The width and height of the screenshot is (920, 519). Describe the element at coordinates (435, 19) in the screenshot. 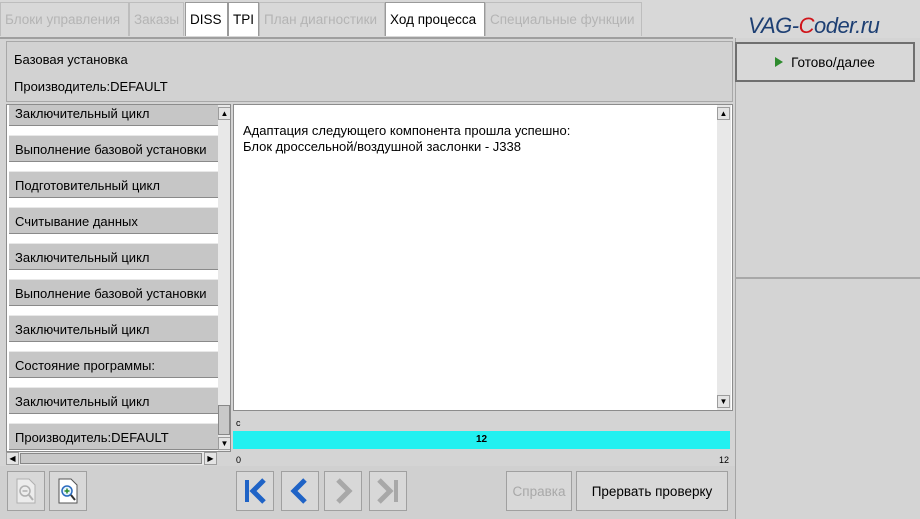

I see `tab-process: Ход процесса` at that location.